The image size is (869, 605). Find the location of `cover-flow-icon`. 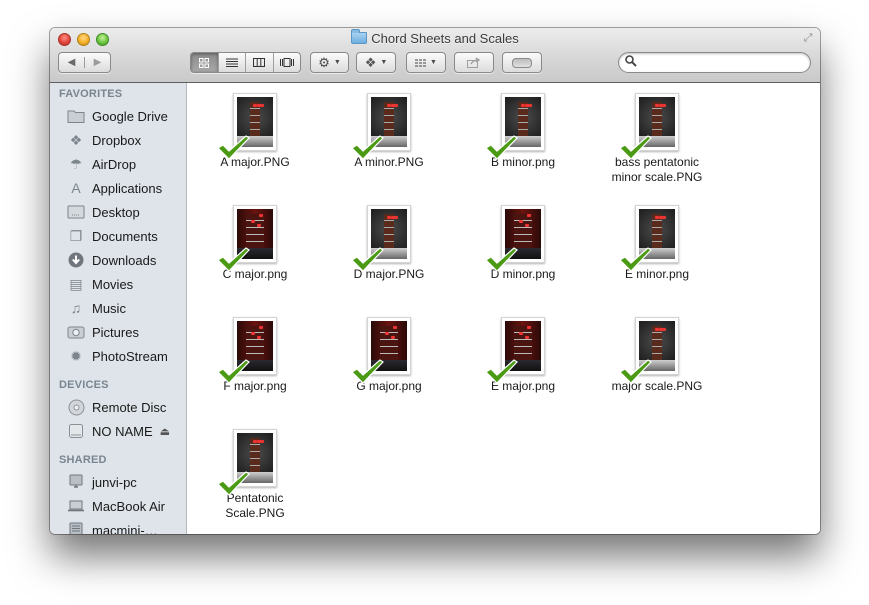

cover-flow-icon is located at coordinates (286, 62).